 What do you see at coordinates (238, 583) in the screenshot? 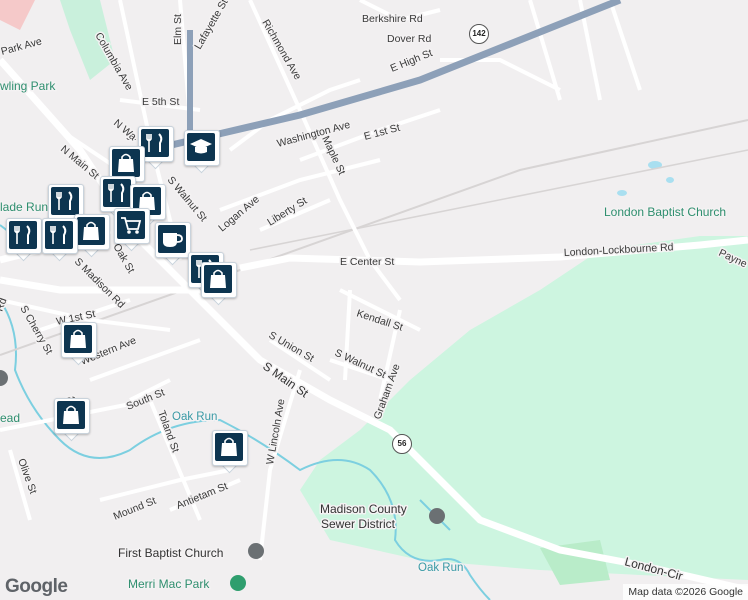
I see `park-icon` at bounding box center [238, 583].